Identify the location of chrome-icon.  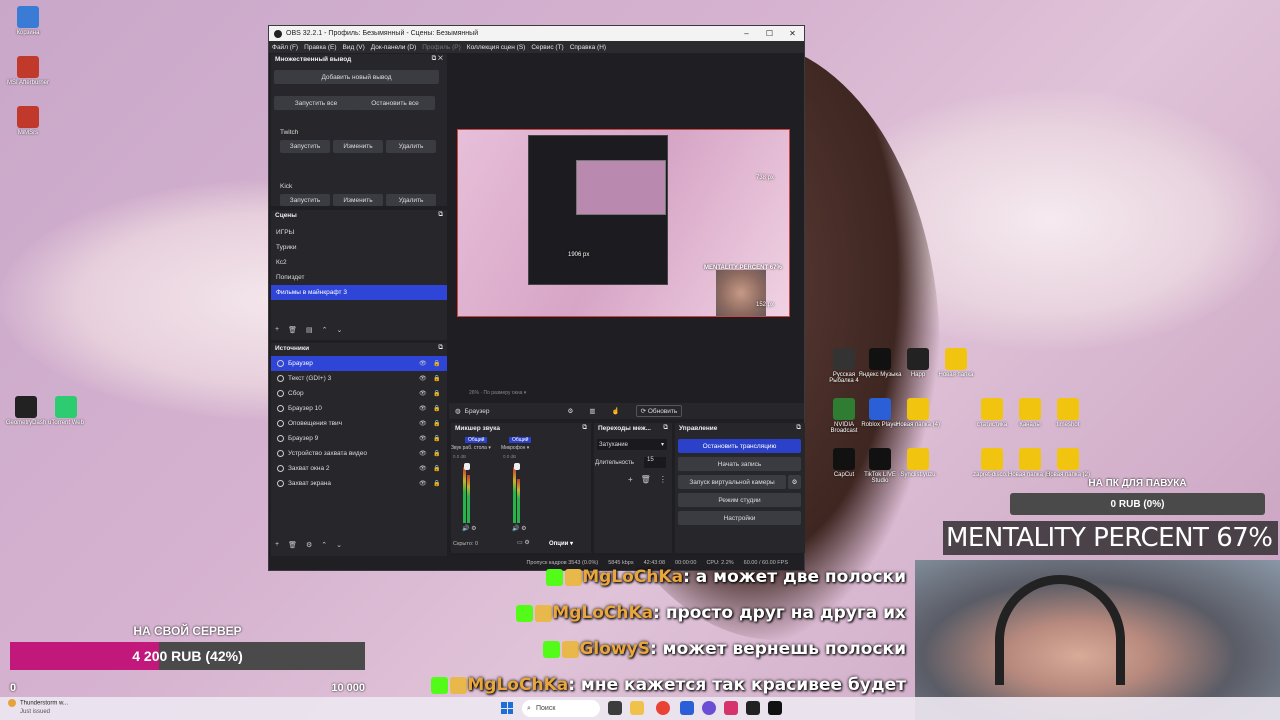
(663, 708).